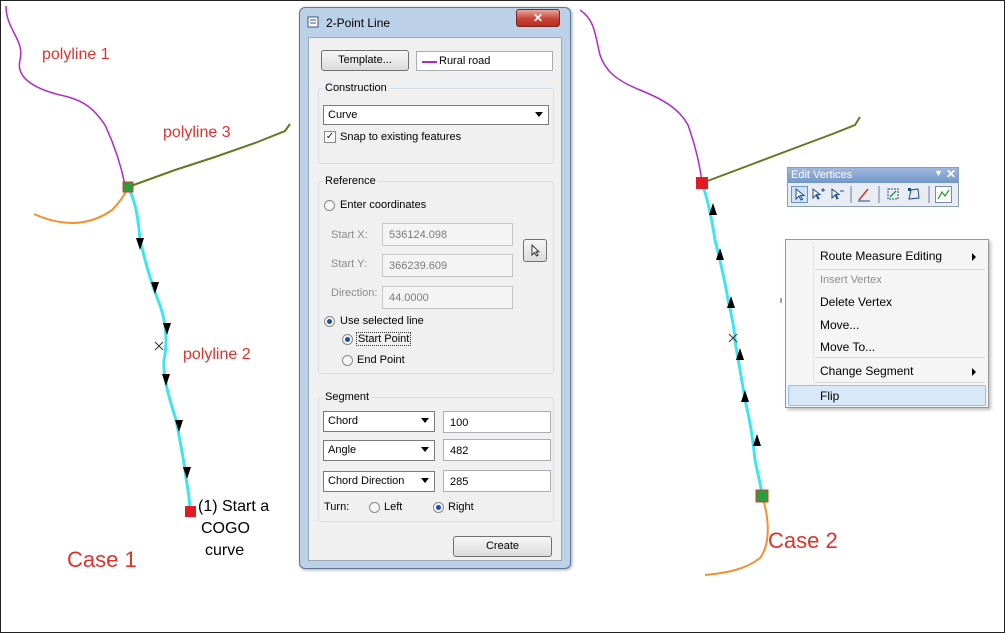 This screenshot has width=1005, height=633. I want to click on menu-item-route-measure-editing: Route Measure Editing, so click(881, 256).